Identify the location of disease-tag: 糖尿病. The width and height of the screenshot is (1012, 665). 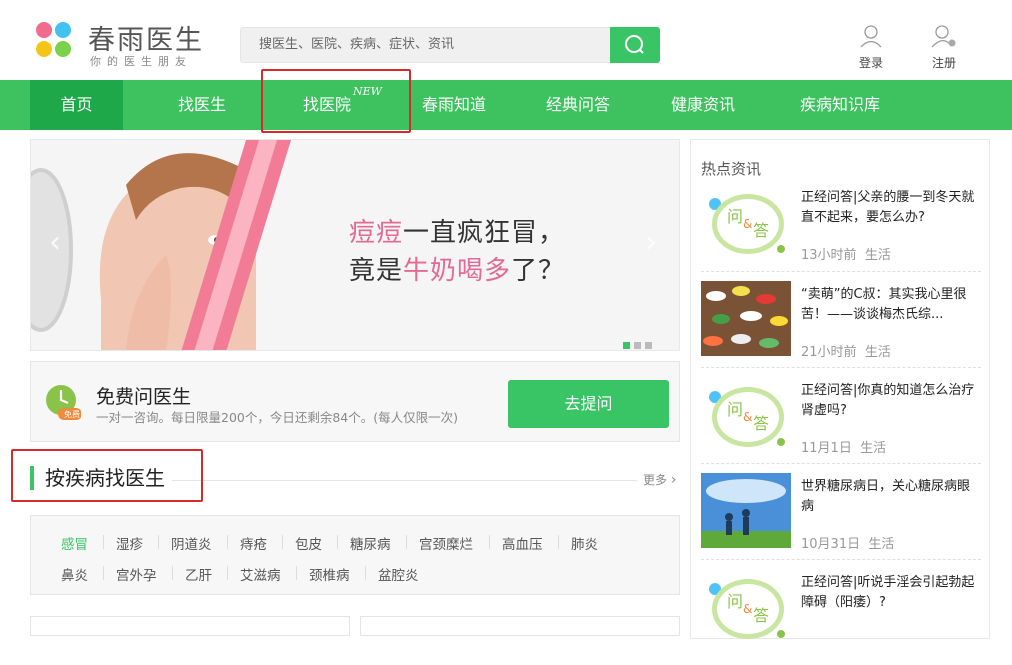
(370, 543).